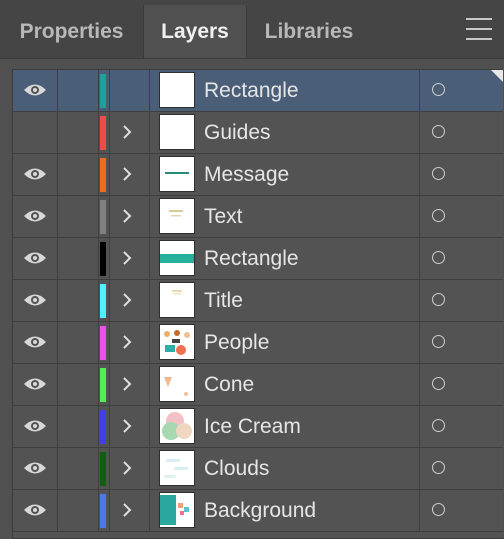  Describe the element at coordinates (237, 132) in the screenshot. I see `layer-name: Guides` at that location.